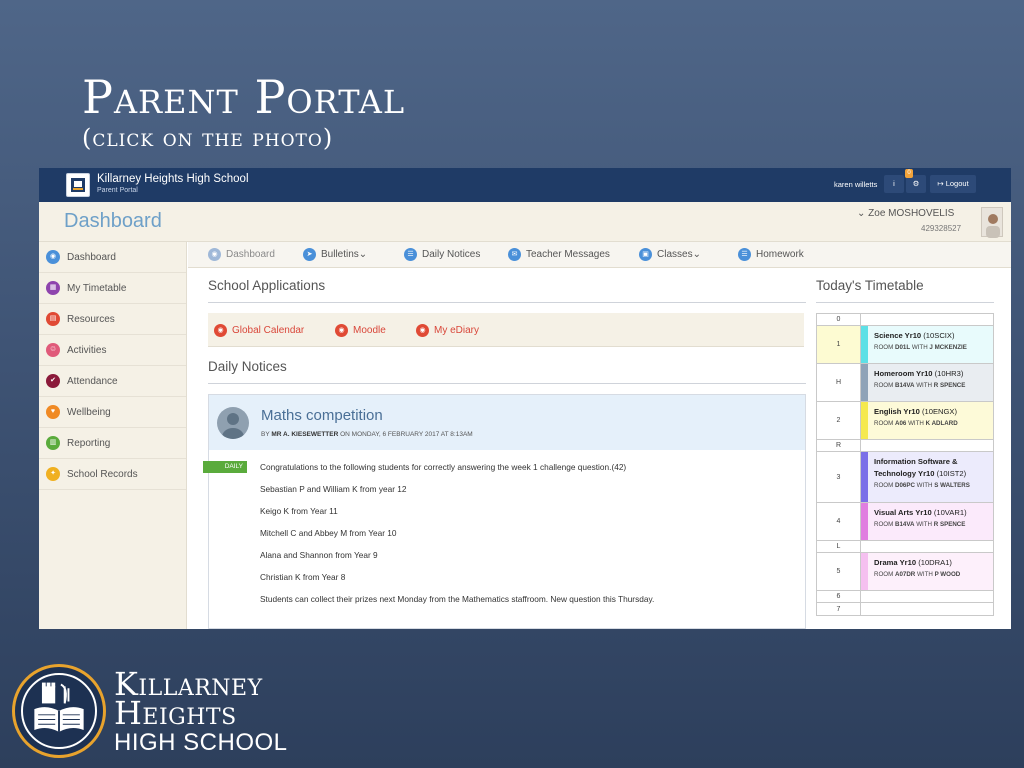  I want to click on sidebar-item-activities: ♲ Activities, so click(112, 350).